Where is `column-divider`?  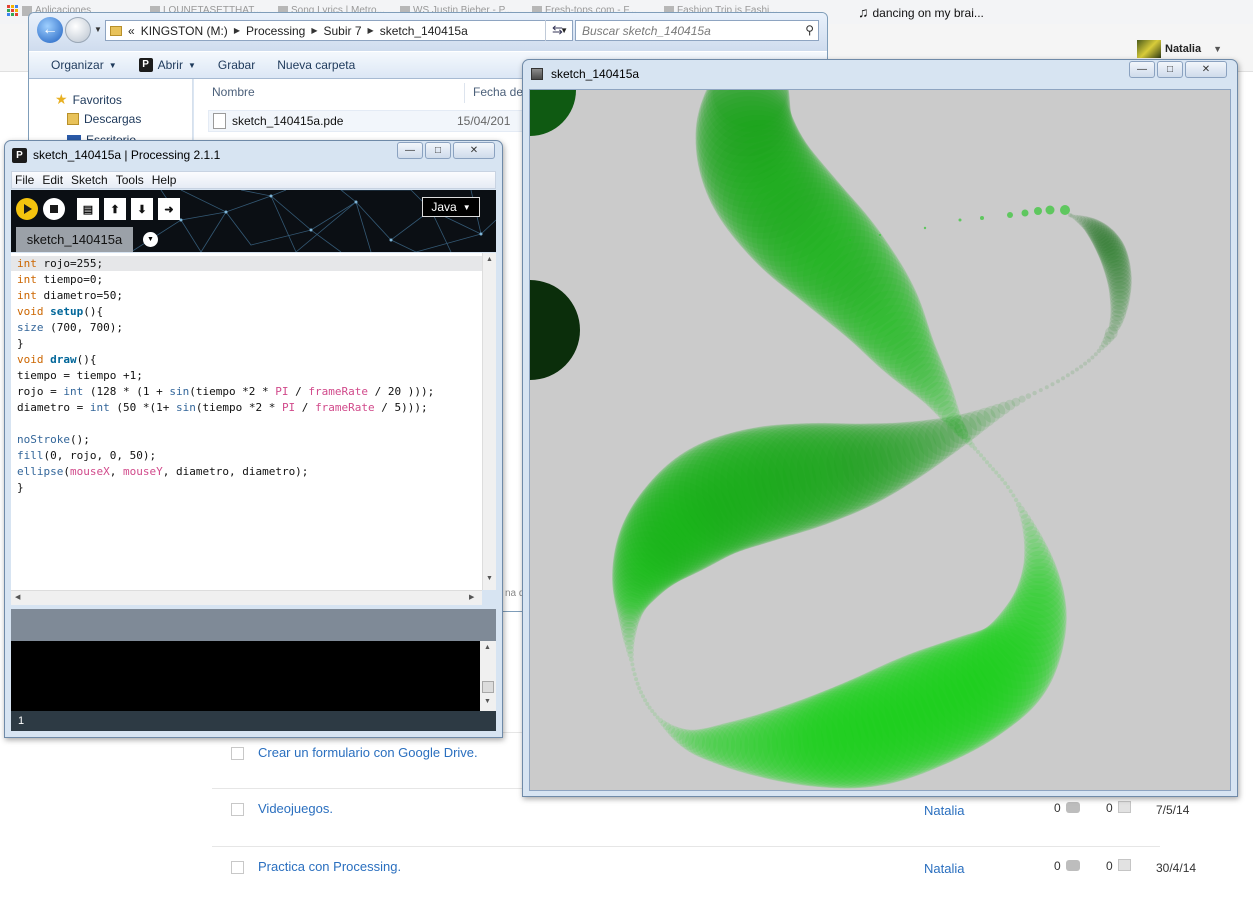 column-divider is located at coordinates (464, 93).